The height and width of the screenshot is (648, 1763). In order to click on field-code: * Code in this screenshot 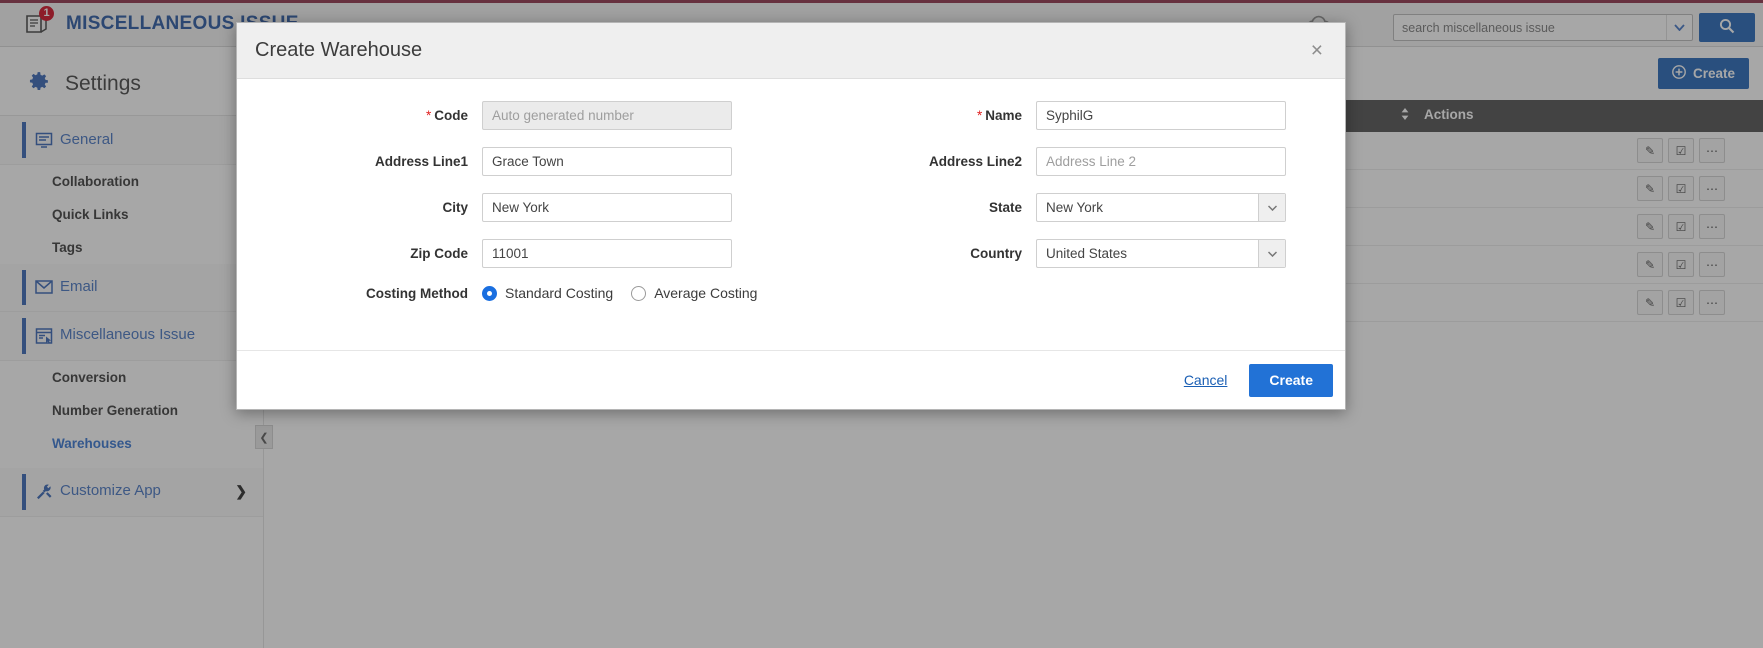, I will do `click(514, 115)`.